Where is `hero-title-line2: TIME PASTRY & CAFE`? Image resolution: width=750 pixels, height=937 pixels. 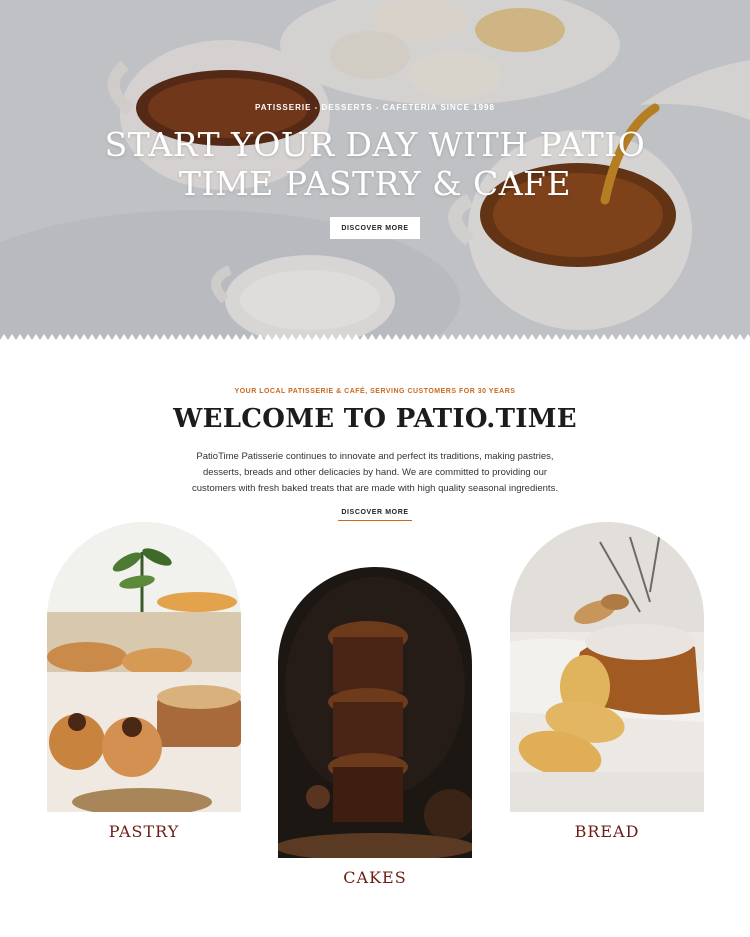 hero-title-line2: TIME PASTRY & CAFE is located at coordinates (375, 183).